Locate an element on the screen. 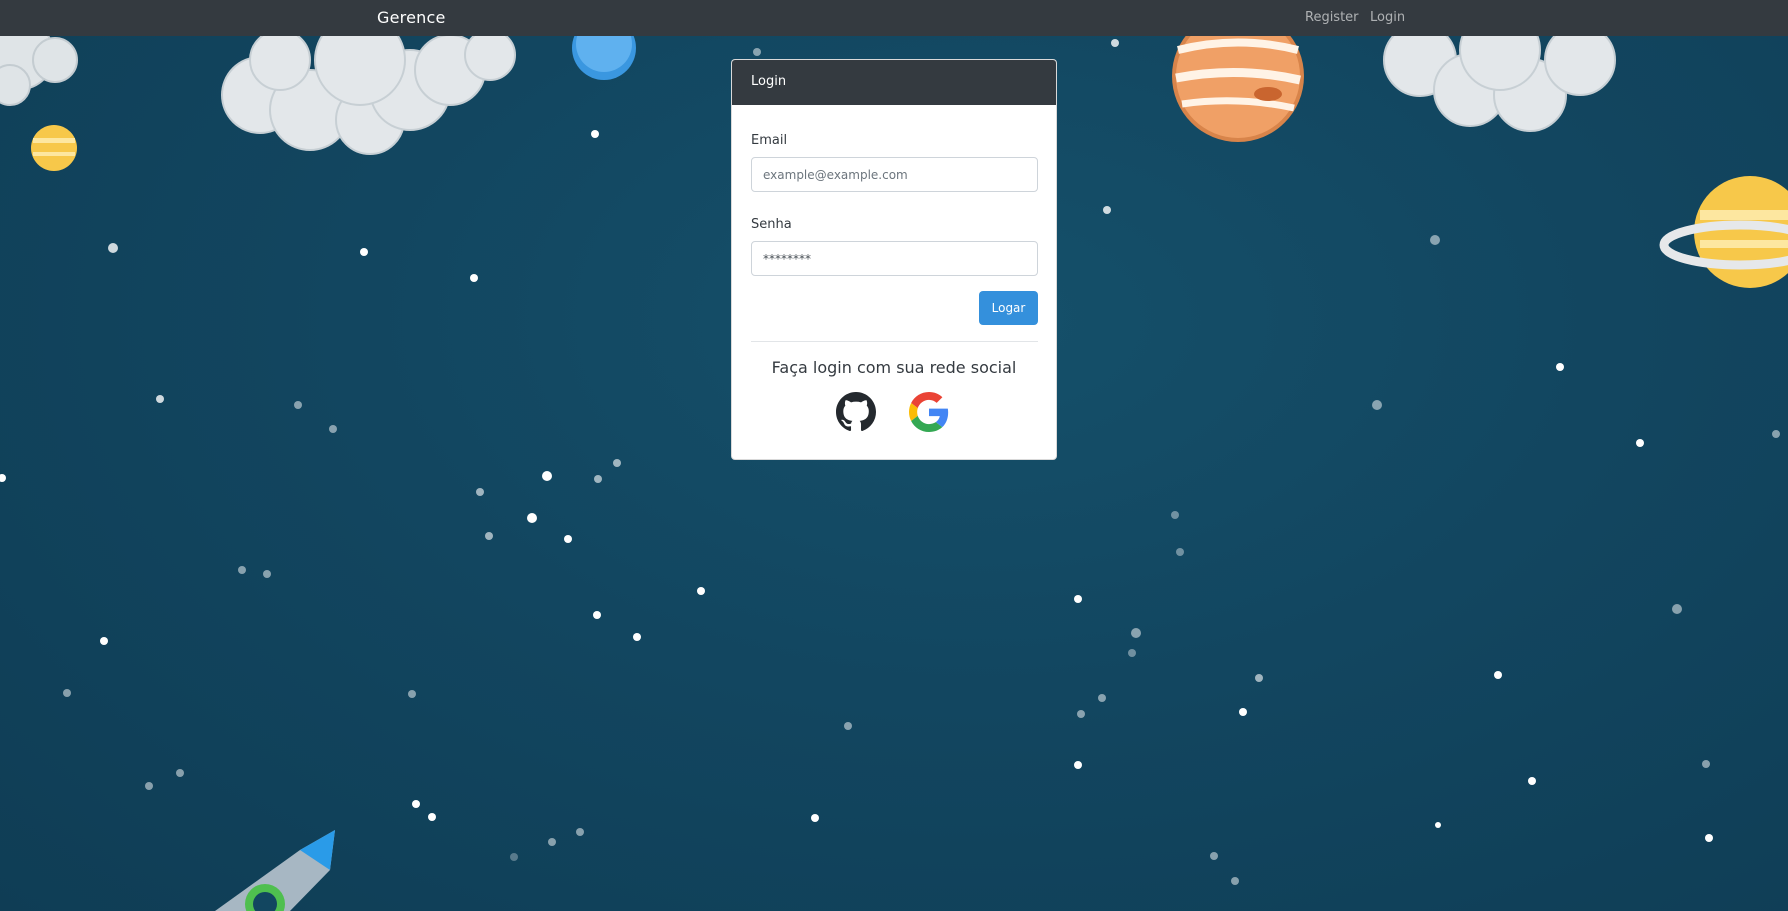 The height and width of the screenshot is (911, 1788). small-yellow-planet is located at coordinates (54, 148).